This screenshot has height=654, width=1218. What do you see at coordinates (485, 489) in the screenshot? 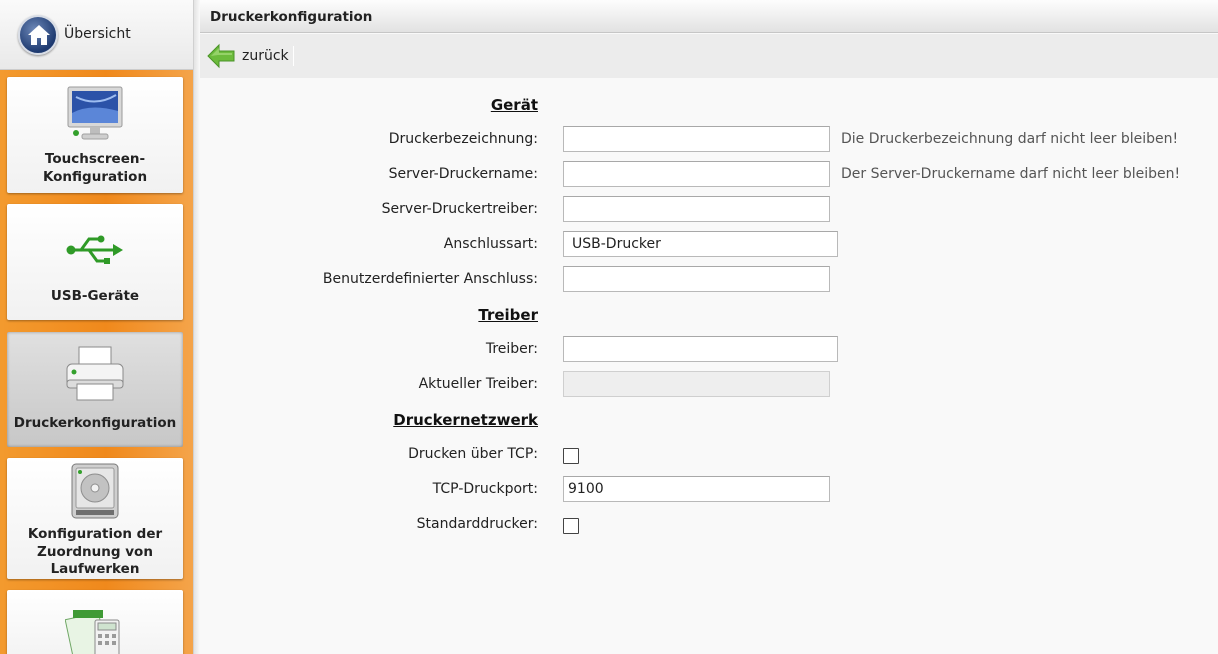
I see `tcp-port-label: TCP-Druckport:` at bounding box center [485, 489].